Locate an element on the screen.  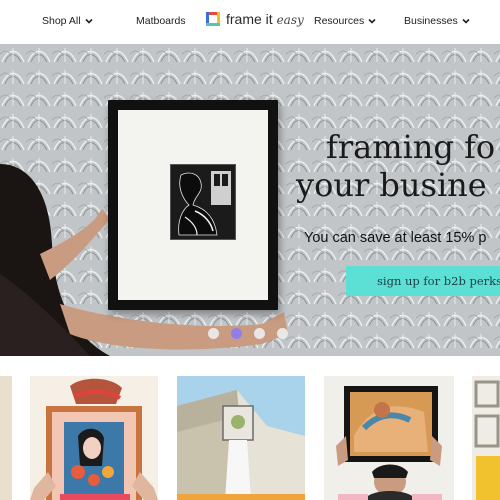
card-2-image is located at coordinates (241, 438).